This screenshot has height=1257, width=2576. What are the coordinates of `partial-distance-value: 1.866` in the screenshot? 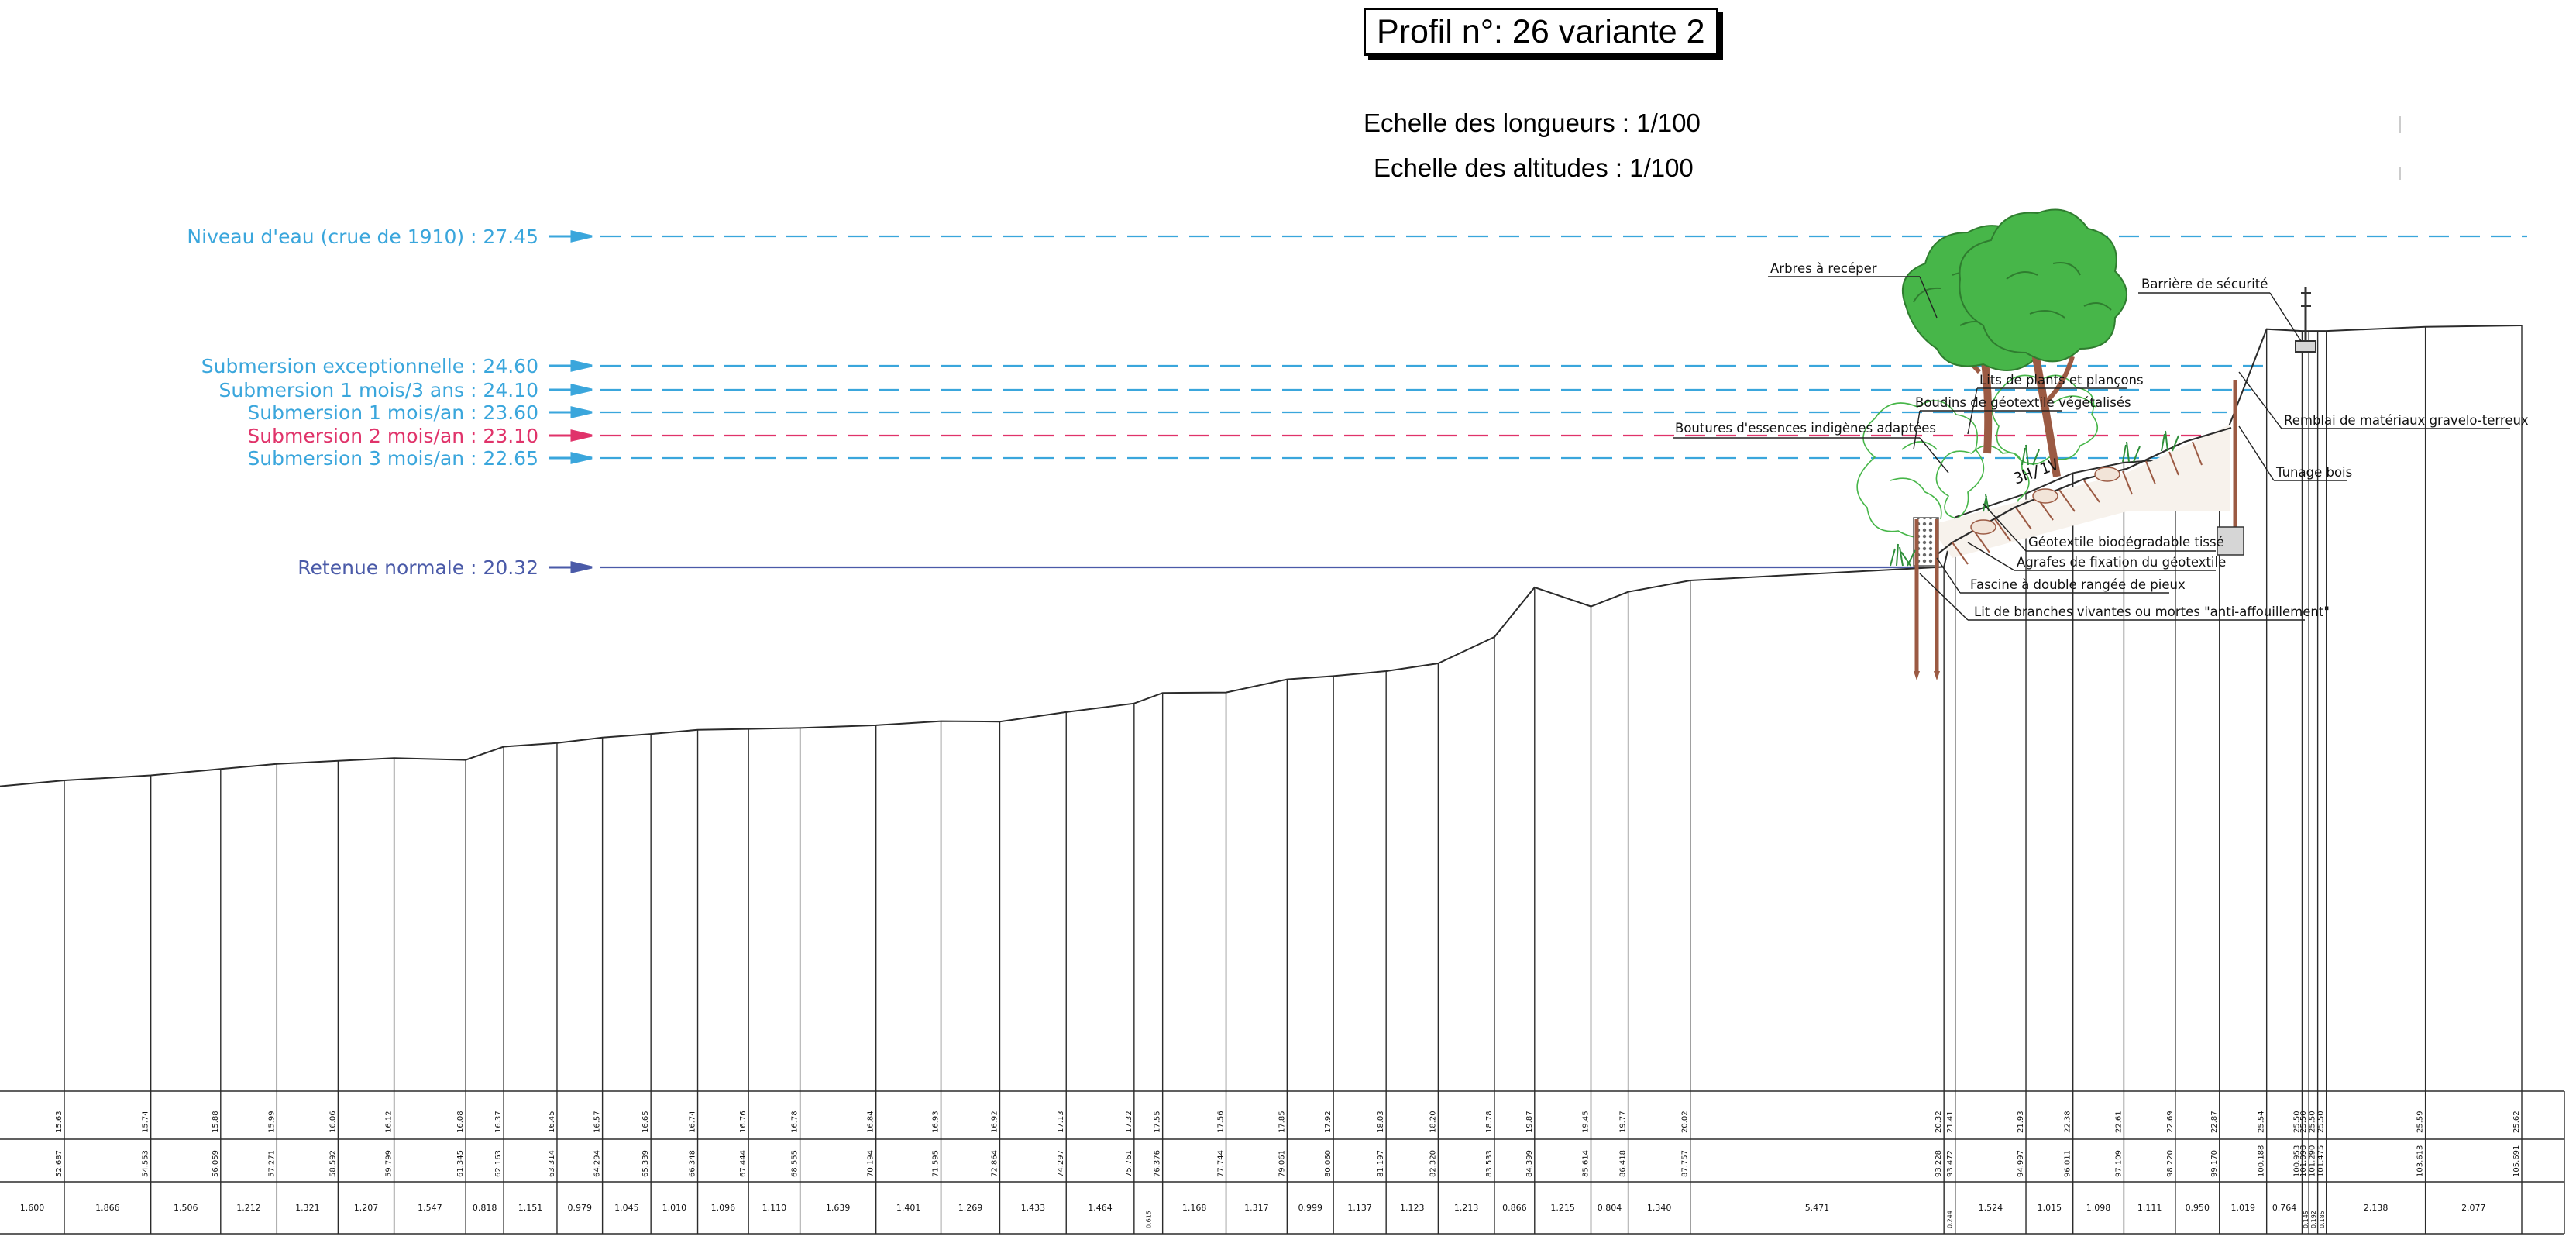 It's located at (107, 1208).